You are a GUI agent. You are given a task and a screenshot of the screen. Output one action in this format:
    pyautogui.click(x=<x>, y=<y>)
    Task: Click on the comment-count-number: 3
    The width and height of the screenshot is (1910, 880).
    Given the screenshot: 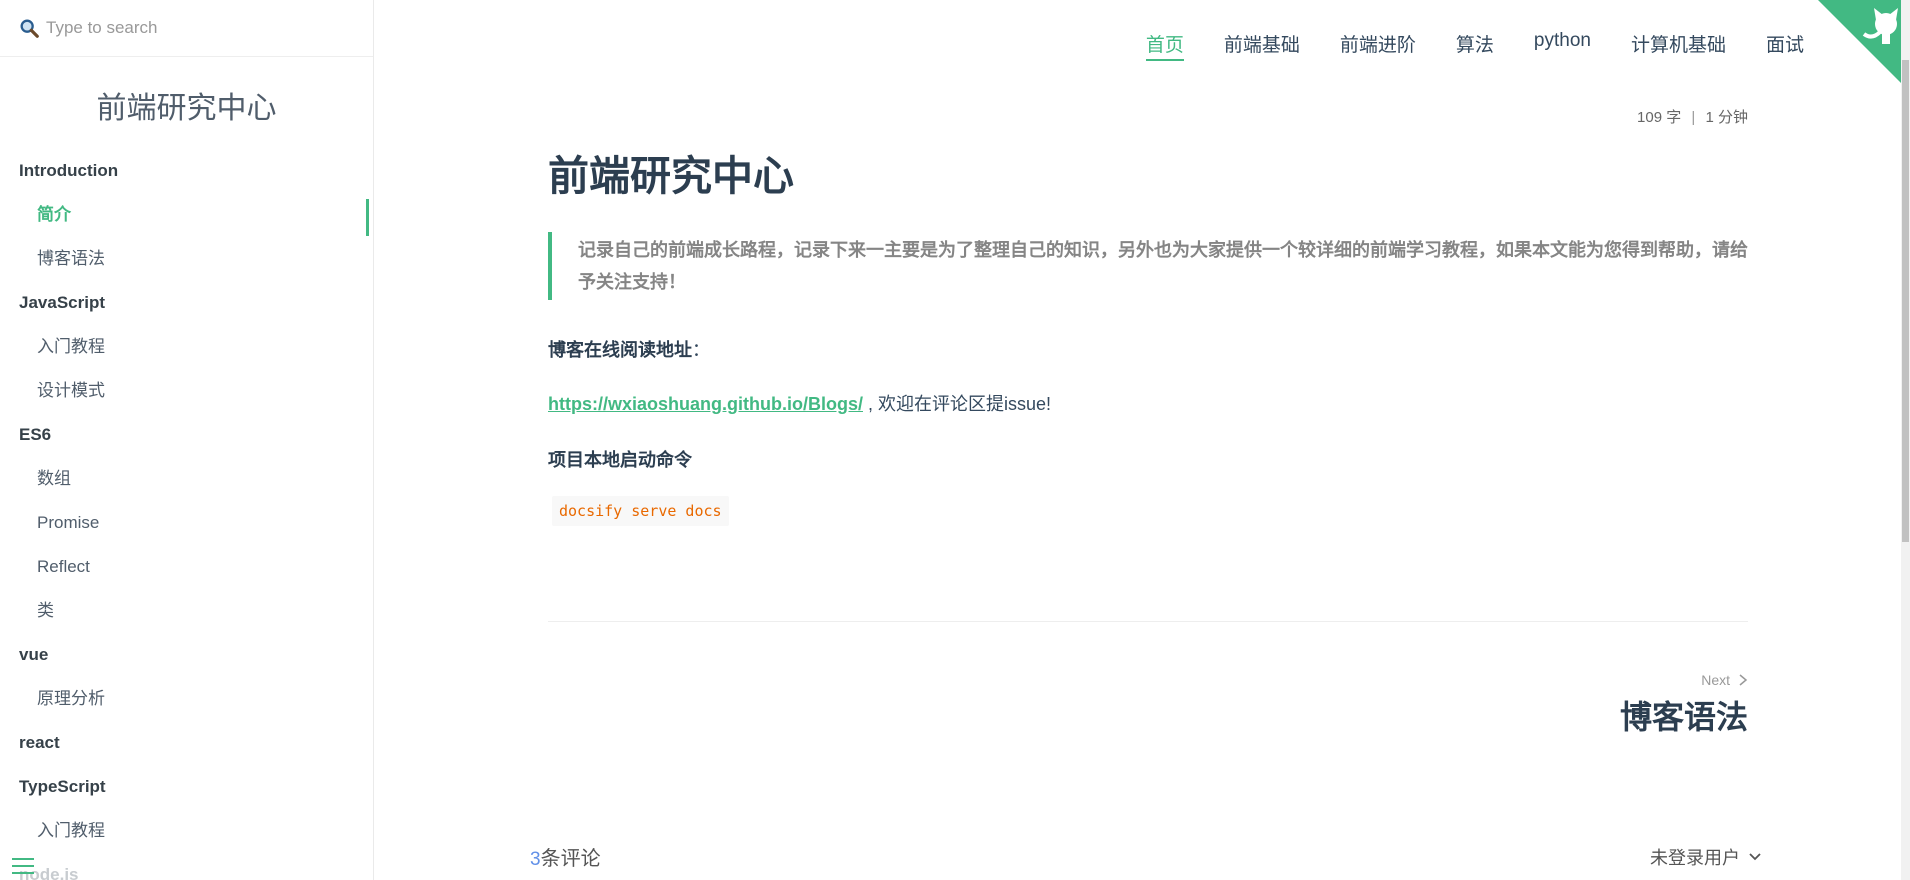 What is the action you would take?
    pyautogui.click(x=535, y=859)
    